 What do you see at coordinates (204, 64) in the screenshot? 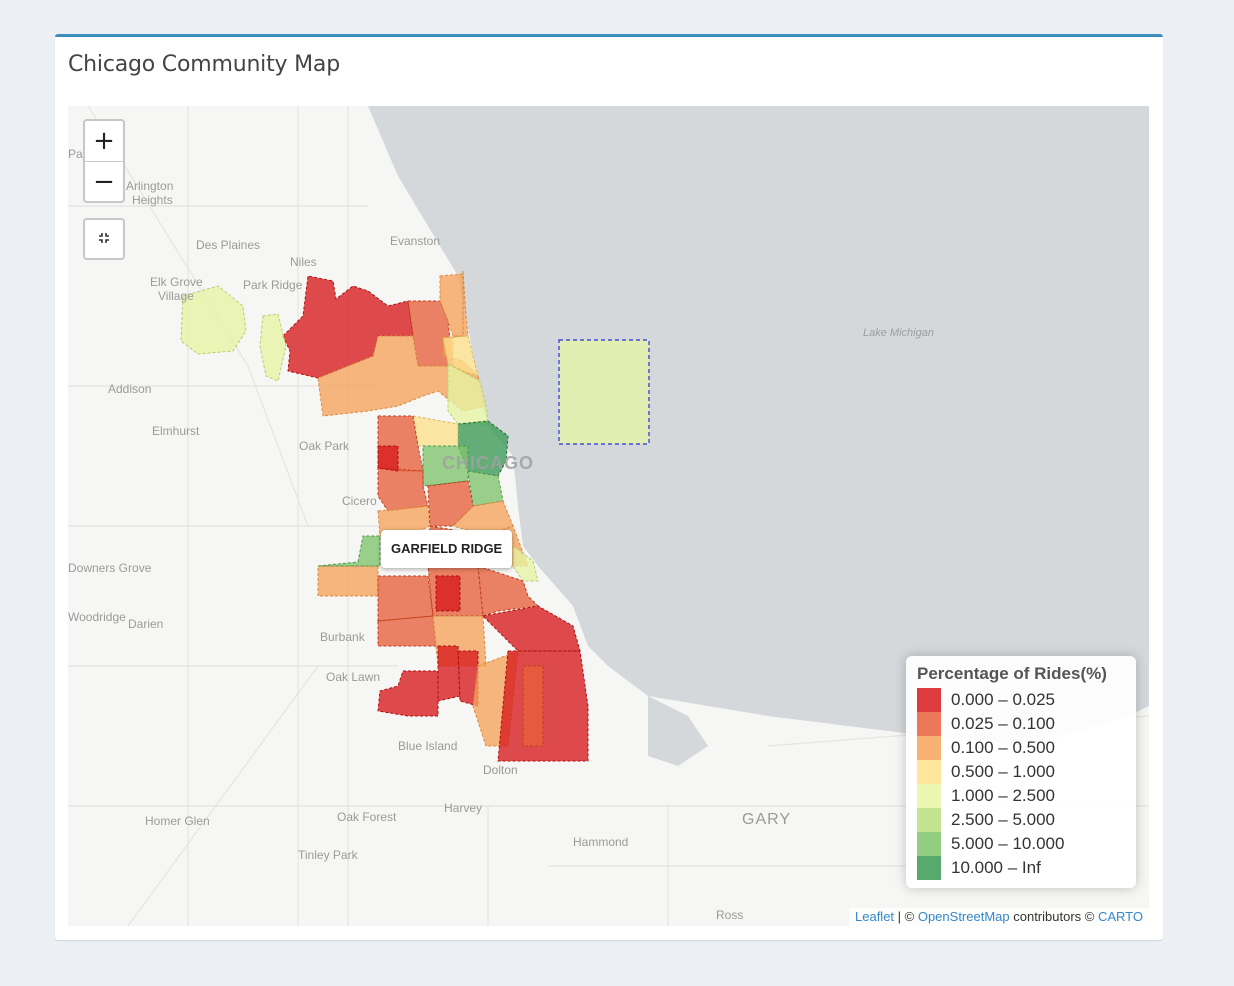
I see `panel-title: Chicago Community Map` at bounding box center [204, 64].